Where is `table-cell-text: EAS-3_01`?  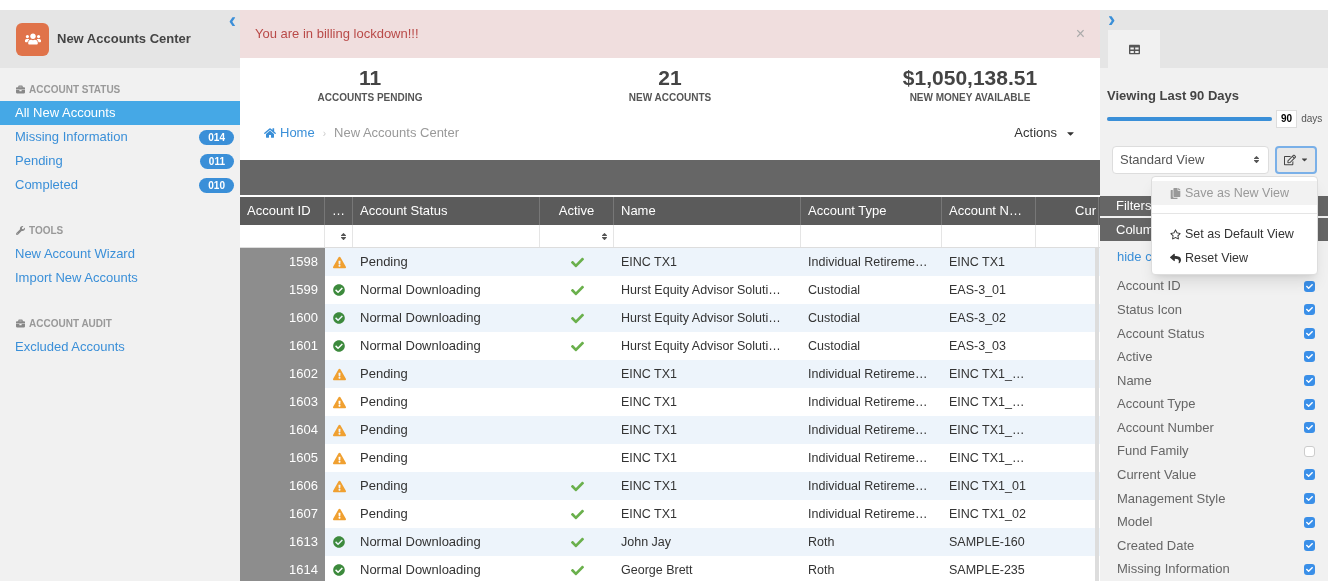
table-cell-text: EAS-3_01 is located at coordinates (977, 290).